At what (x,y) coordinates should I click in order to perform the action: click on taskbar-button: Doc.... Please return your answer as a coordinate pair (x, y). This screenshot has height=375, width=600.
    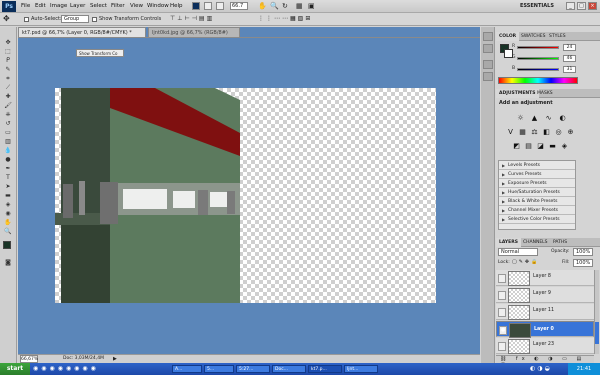
    Looking at the image, I should click on (289, 369).